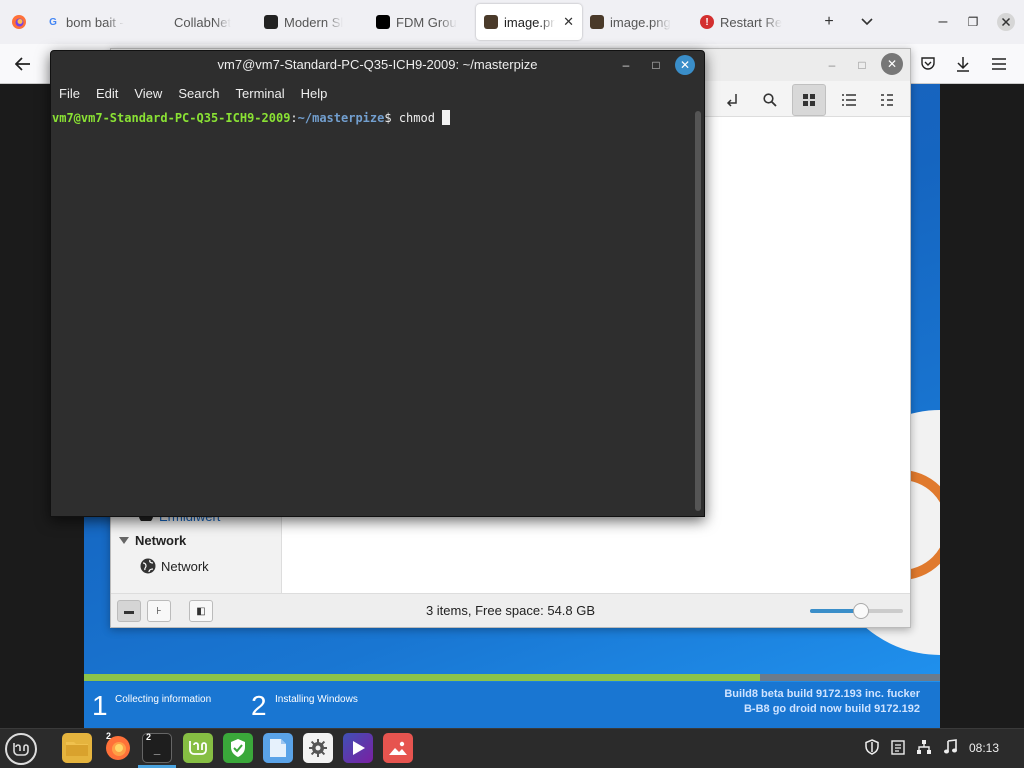  I want to click on image-viewer-icon, so click(398, 748).